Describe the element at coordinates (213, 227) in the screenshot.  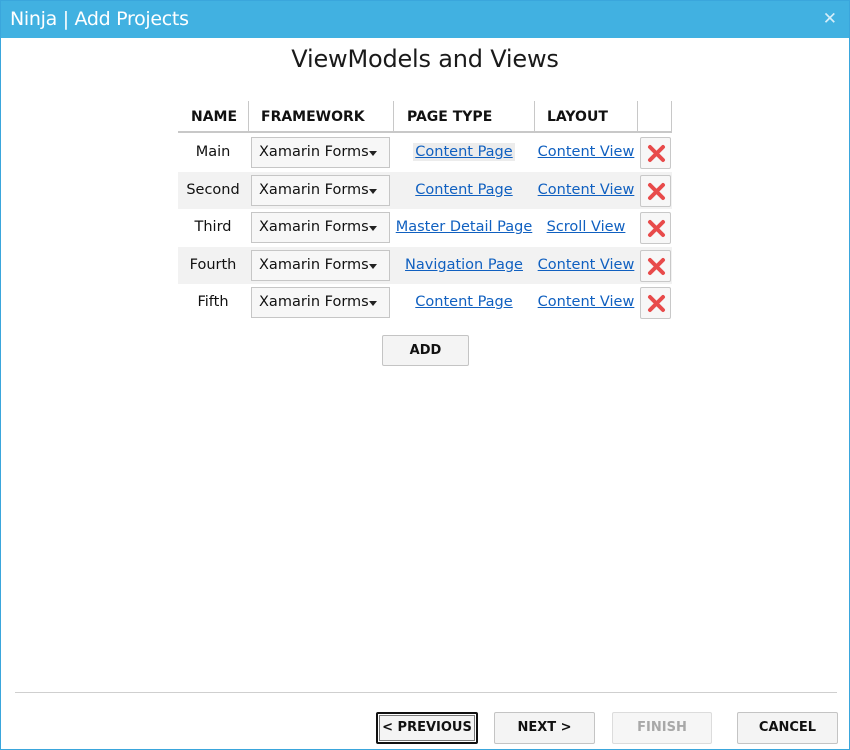
I see `row-name: Third` at that location.